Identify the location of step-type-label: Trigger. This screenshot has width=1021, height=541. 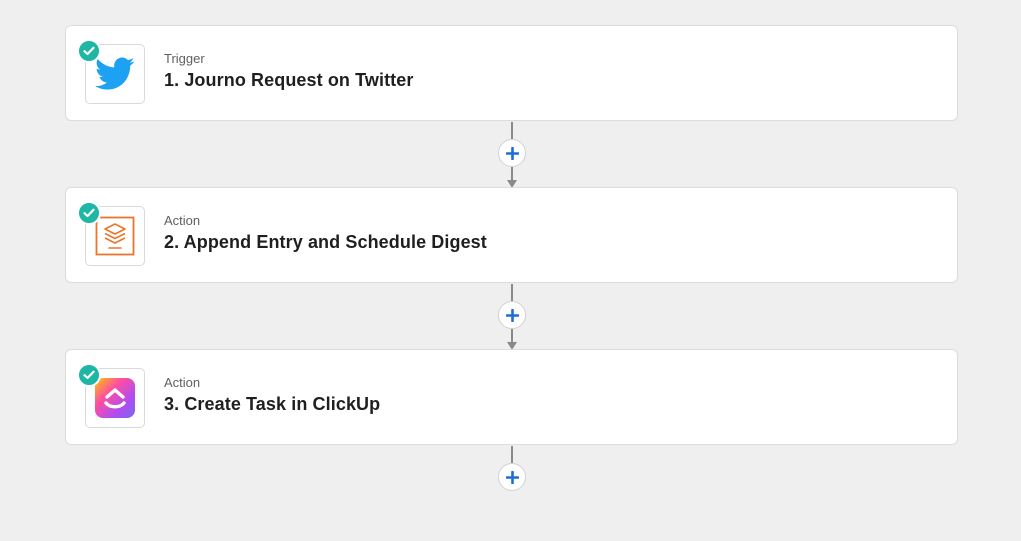
(184, 58).